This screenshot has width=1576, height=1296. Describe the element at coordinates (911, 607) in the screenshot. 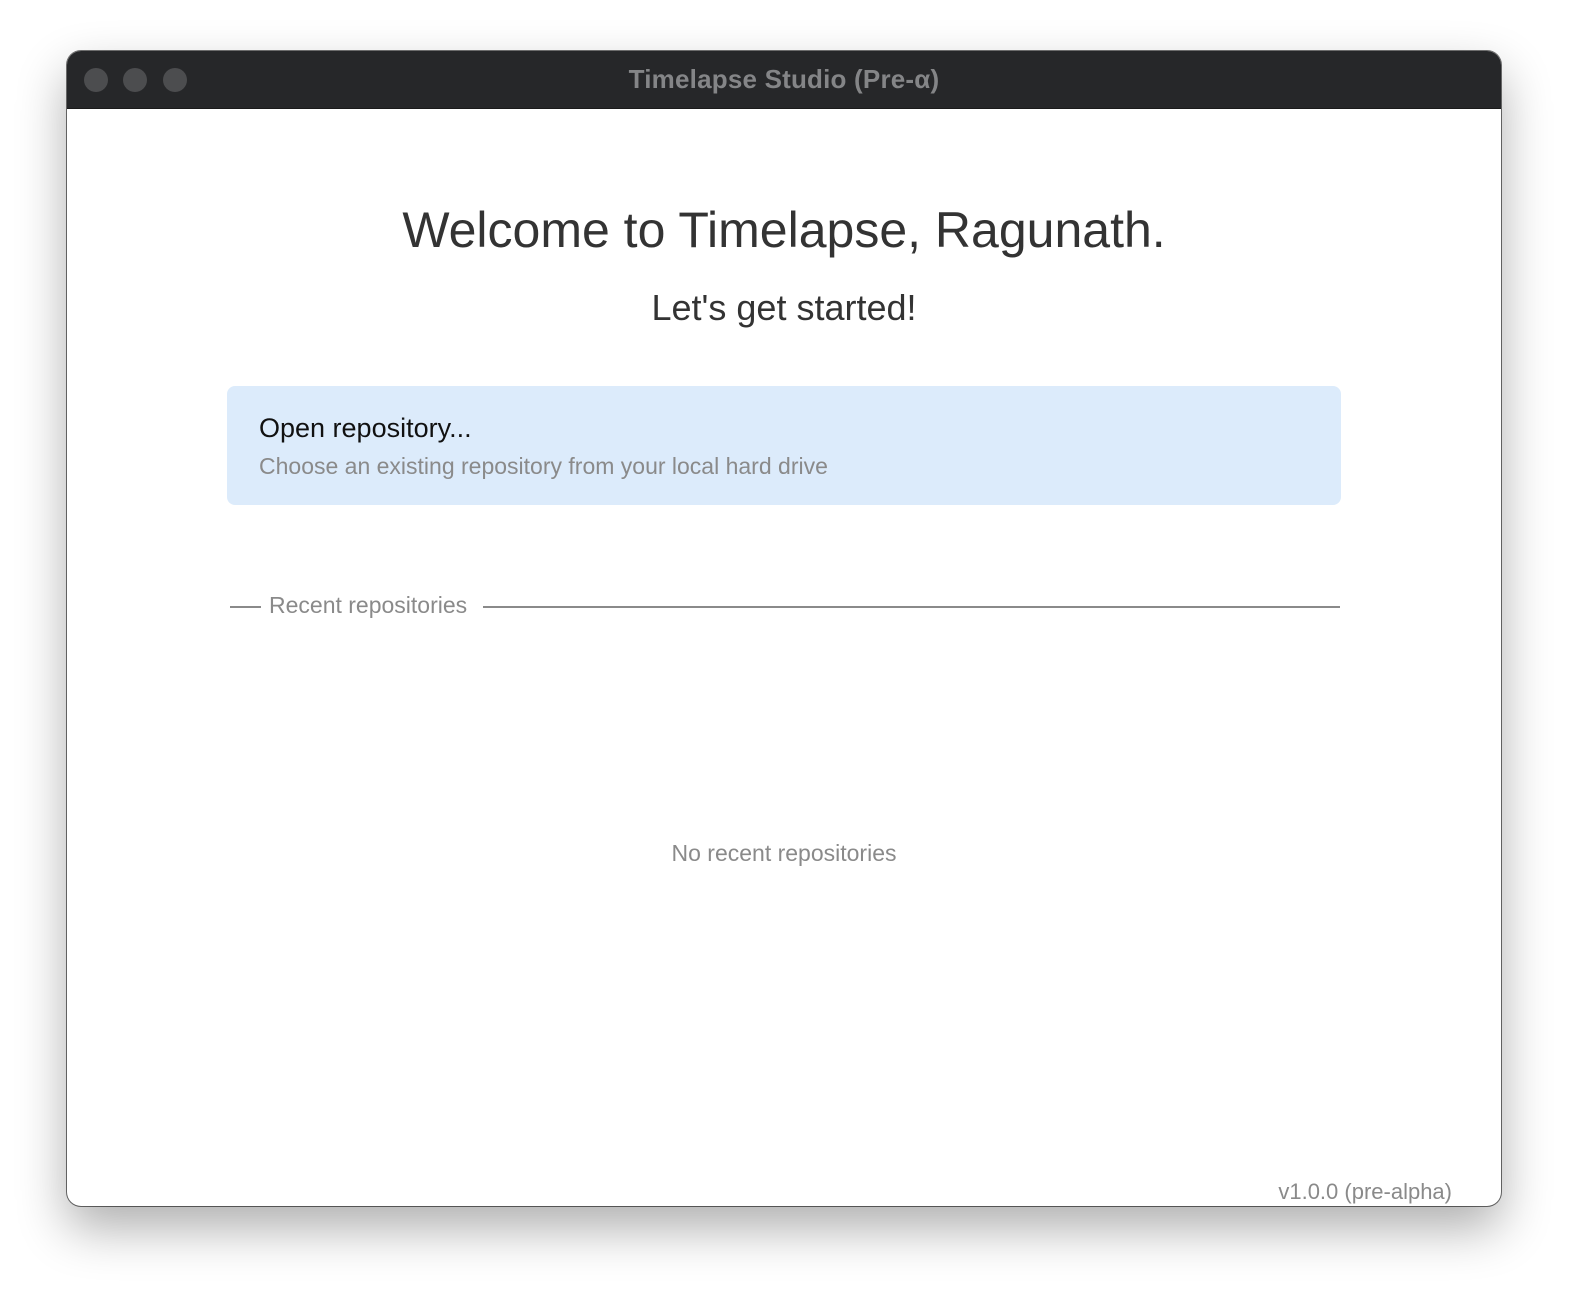

I see `divider-line-right` at that location.